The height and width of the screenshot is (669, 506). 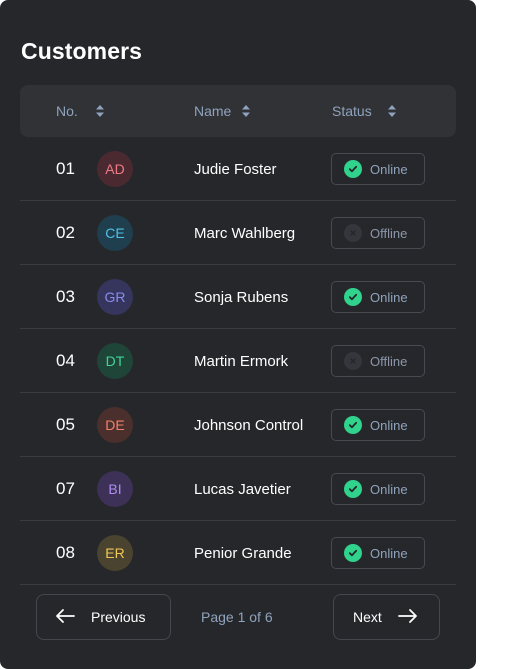 I want to click on avatar: DE, so click(x=115, y=425).